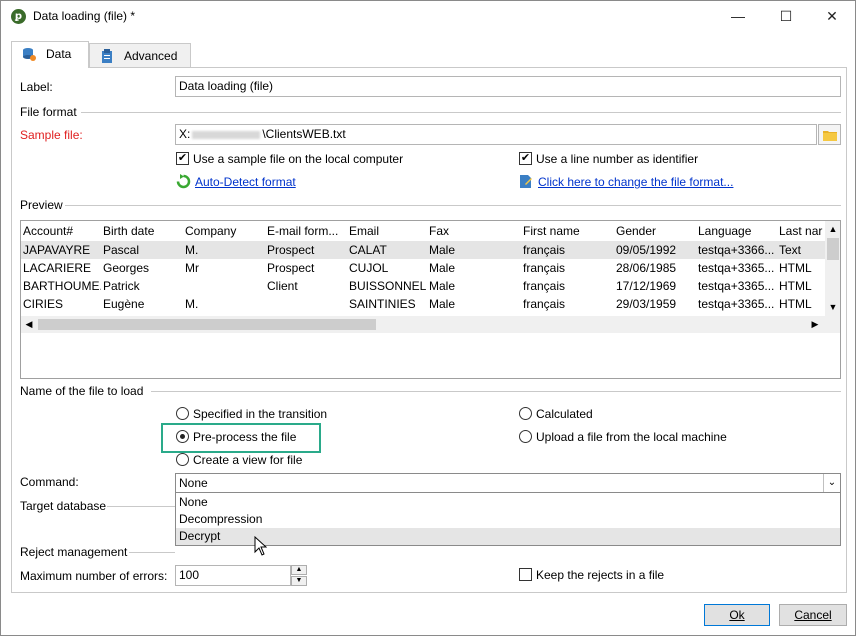  What do you see at coordinates (833, 249) in the screenshot?
I see `vertical-scroll-thumb` at bounding box center [833, 249].